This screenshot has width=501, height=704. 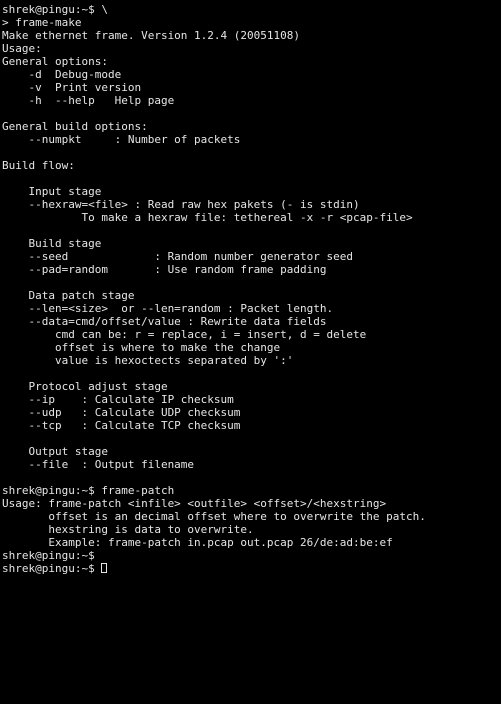 I want to click on terminal-line: Data patch stage, so click(x=68, y=295).